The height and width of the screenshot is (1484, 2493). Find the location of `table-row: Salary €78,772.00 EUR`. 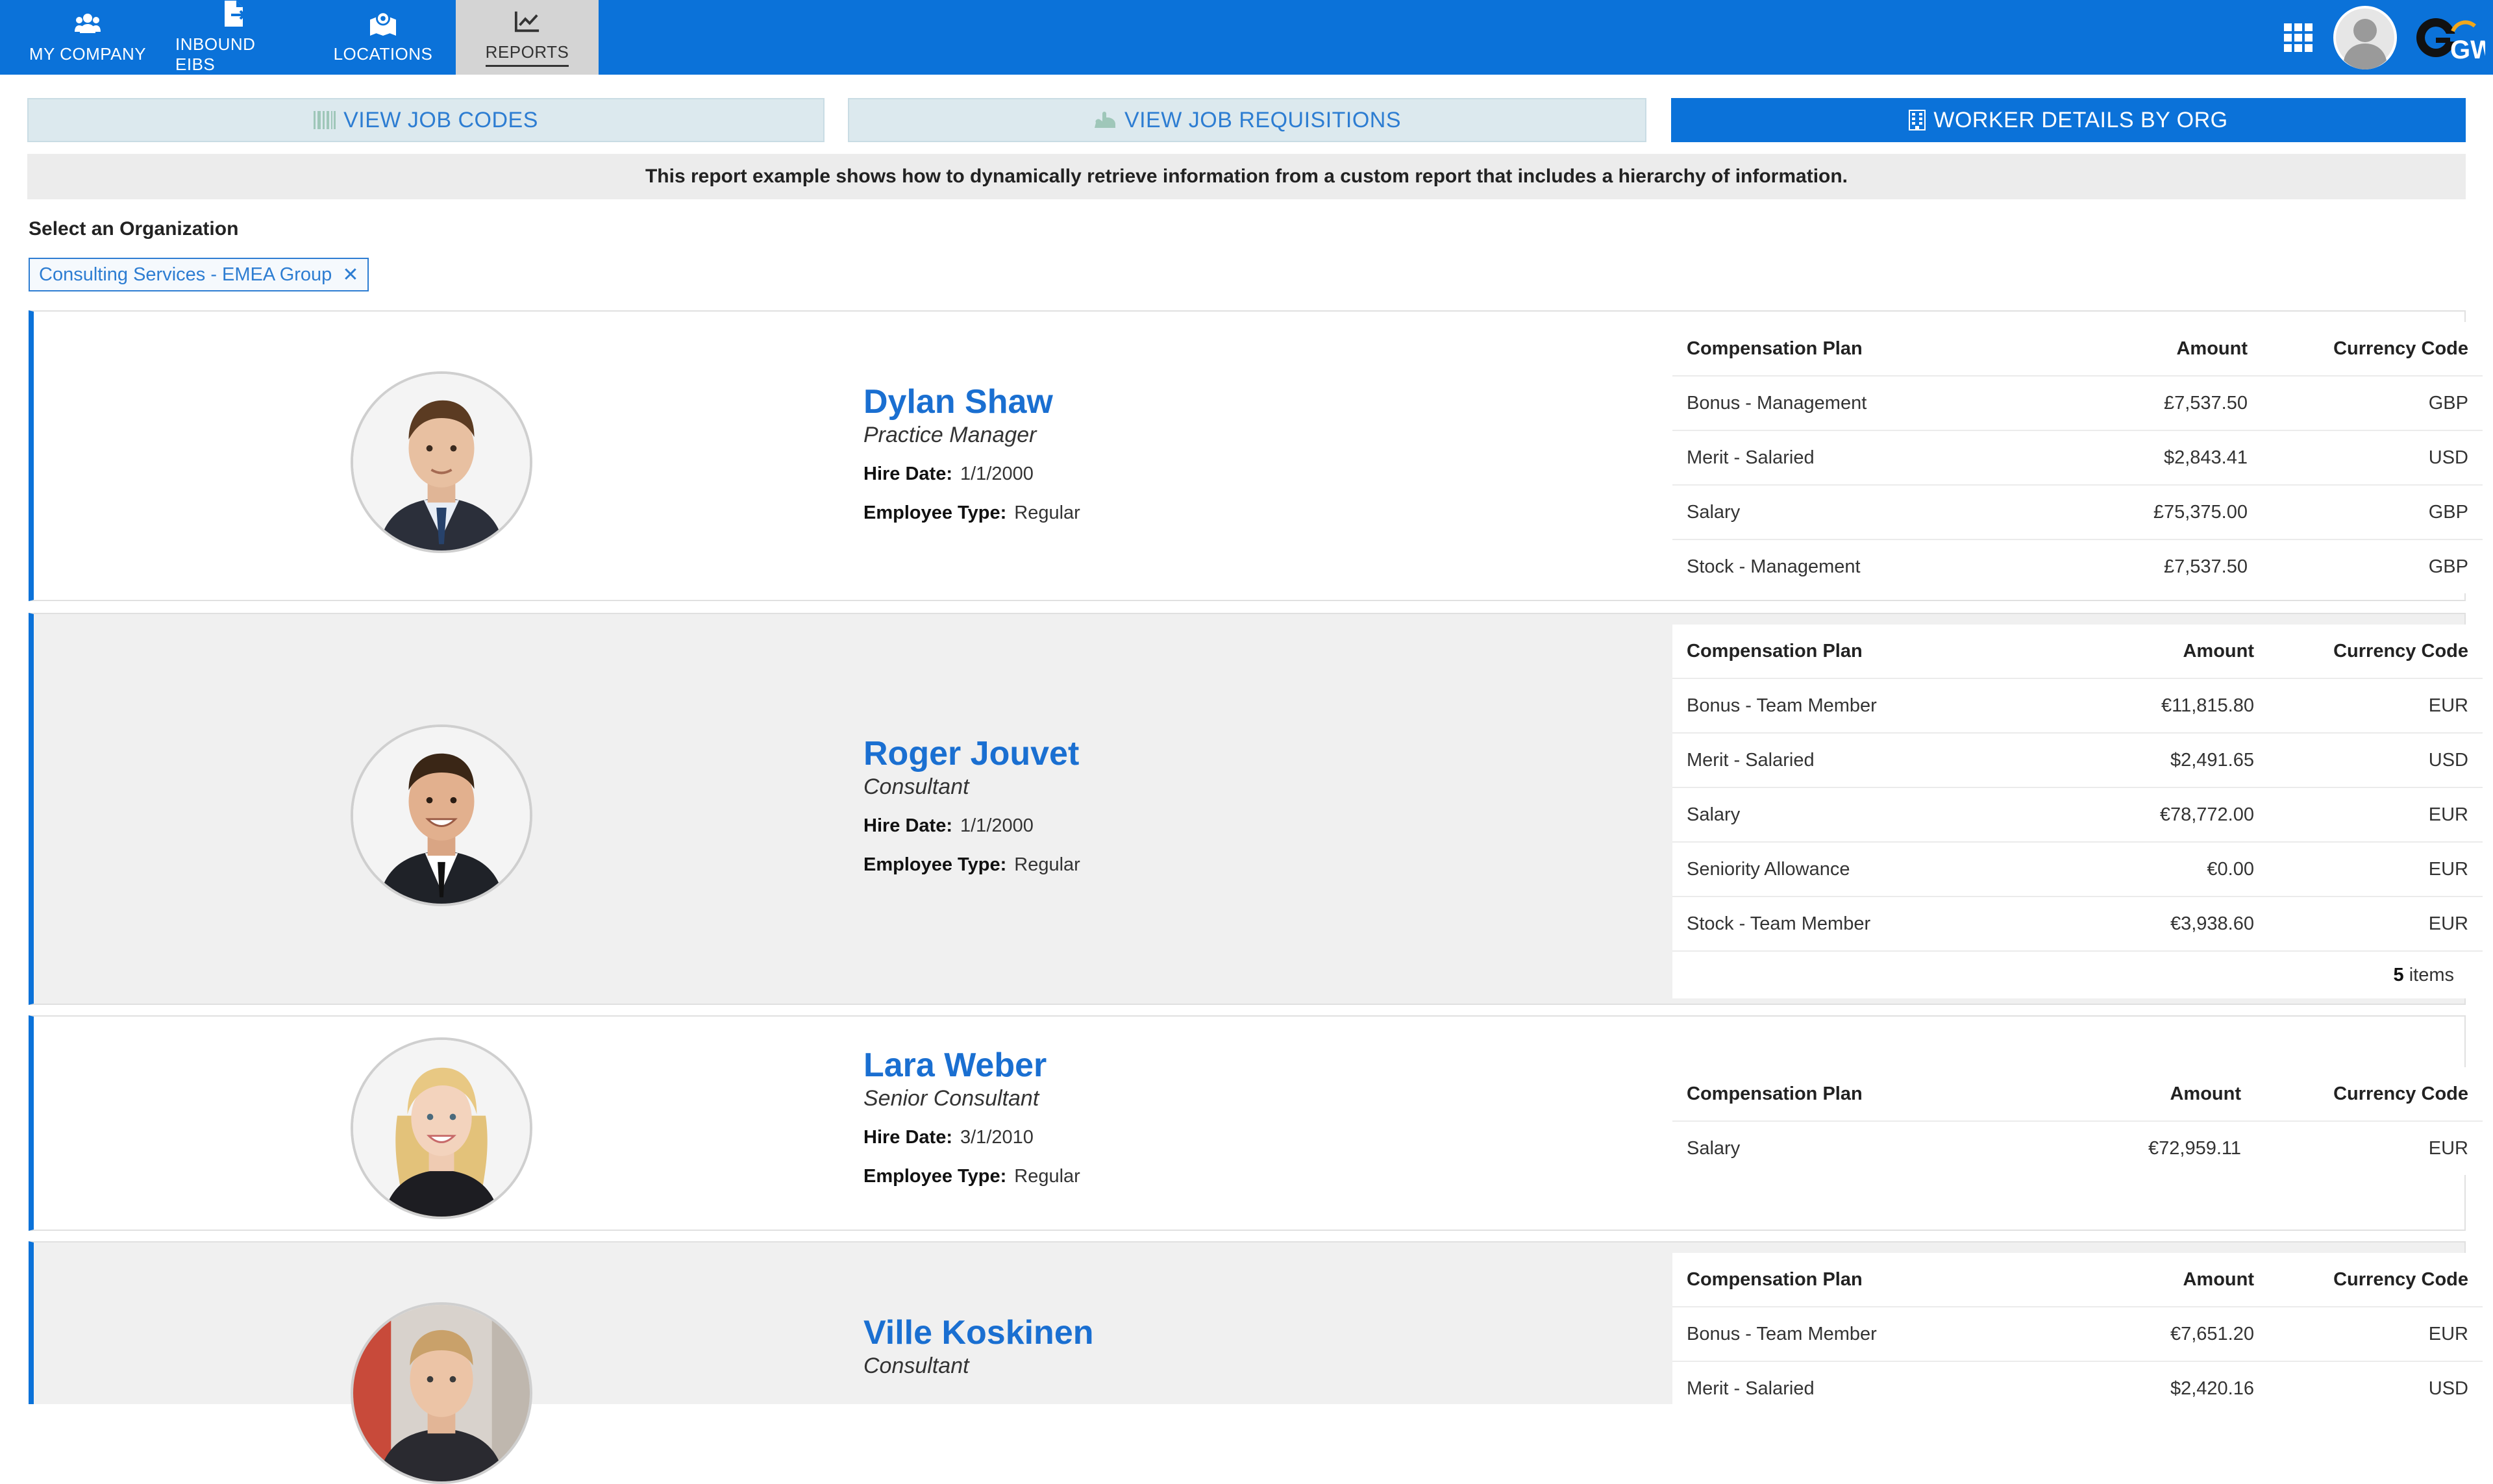

table-row: Salary €78,772.00 EUR is located at coordinates (2077, 814).